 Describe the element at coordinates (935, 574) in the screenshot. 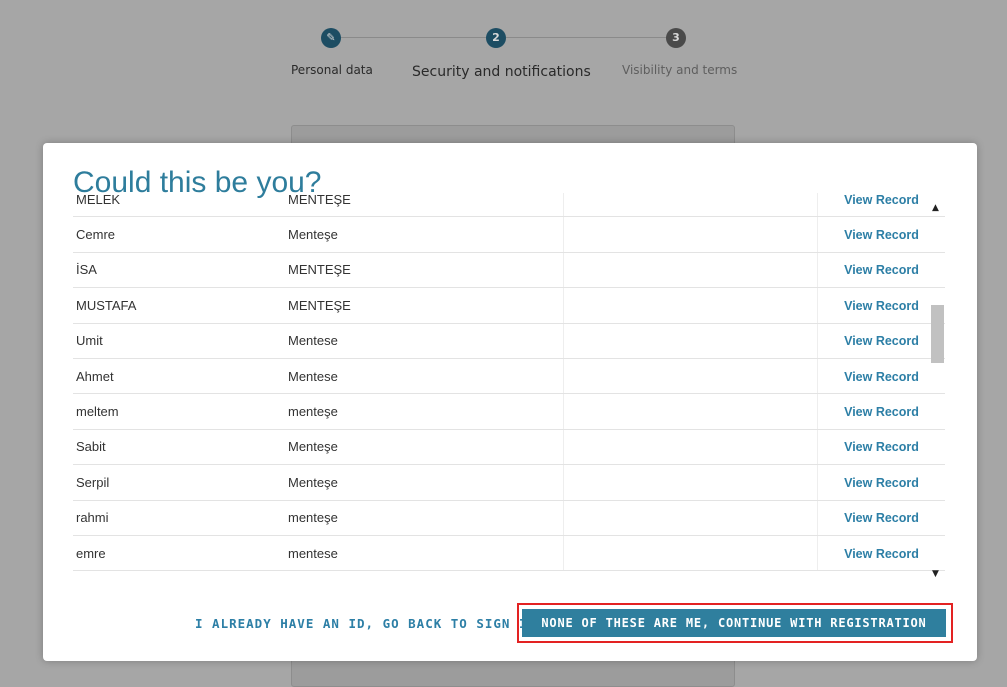

I see `scroll-down-icon: ▼` at that location.